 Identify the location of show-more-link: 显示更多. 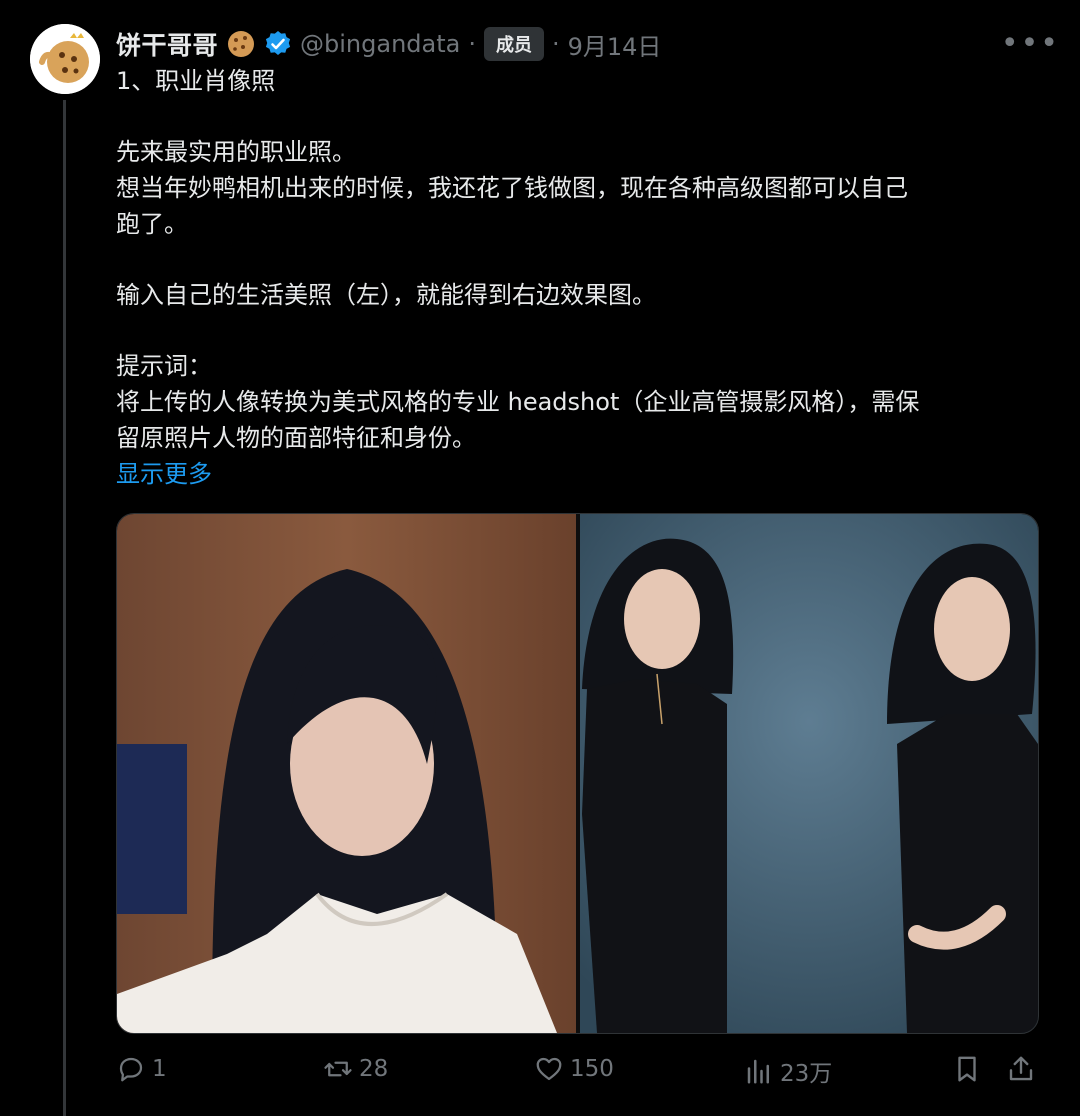
(586, 474).